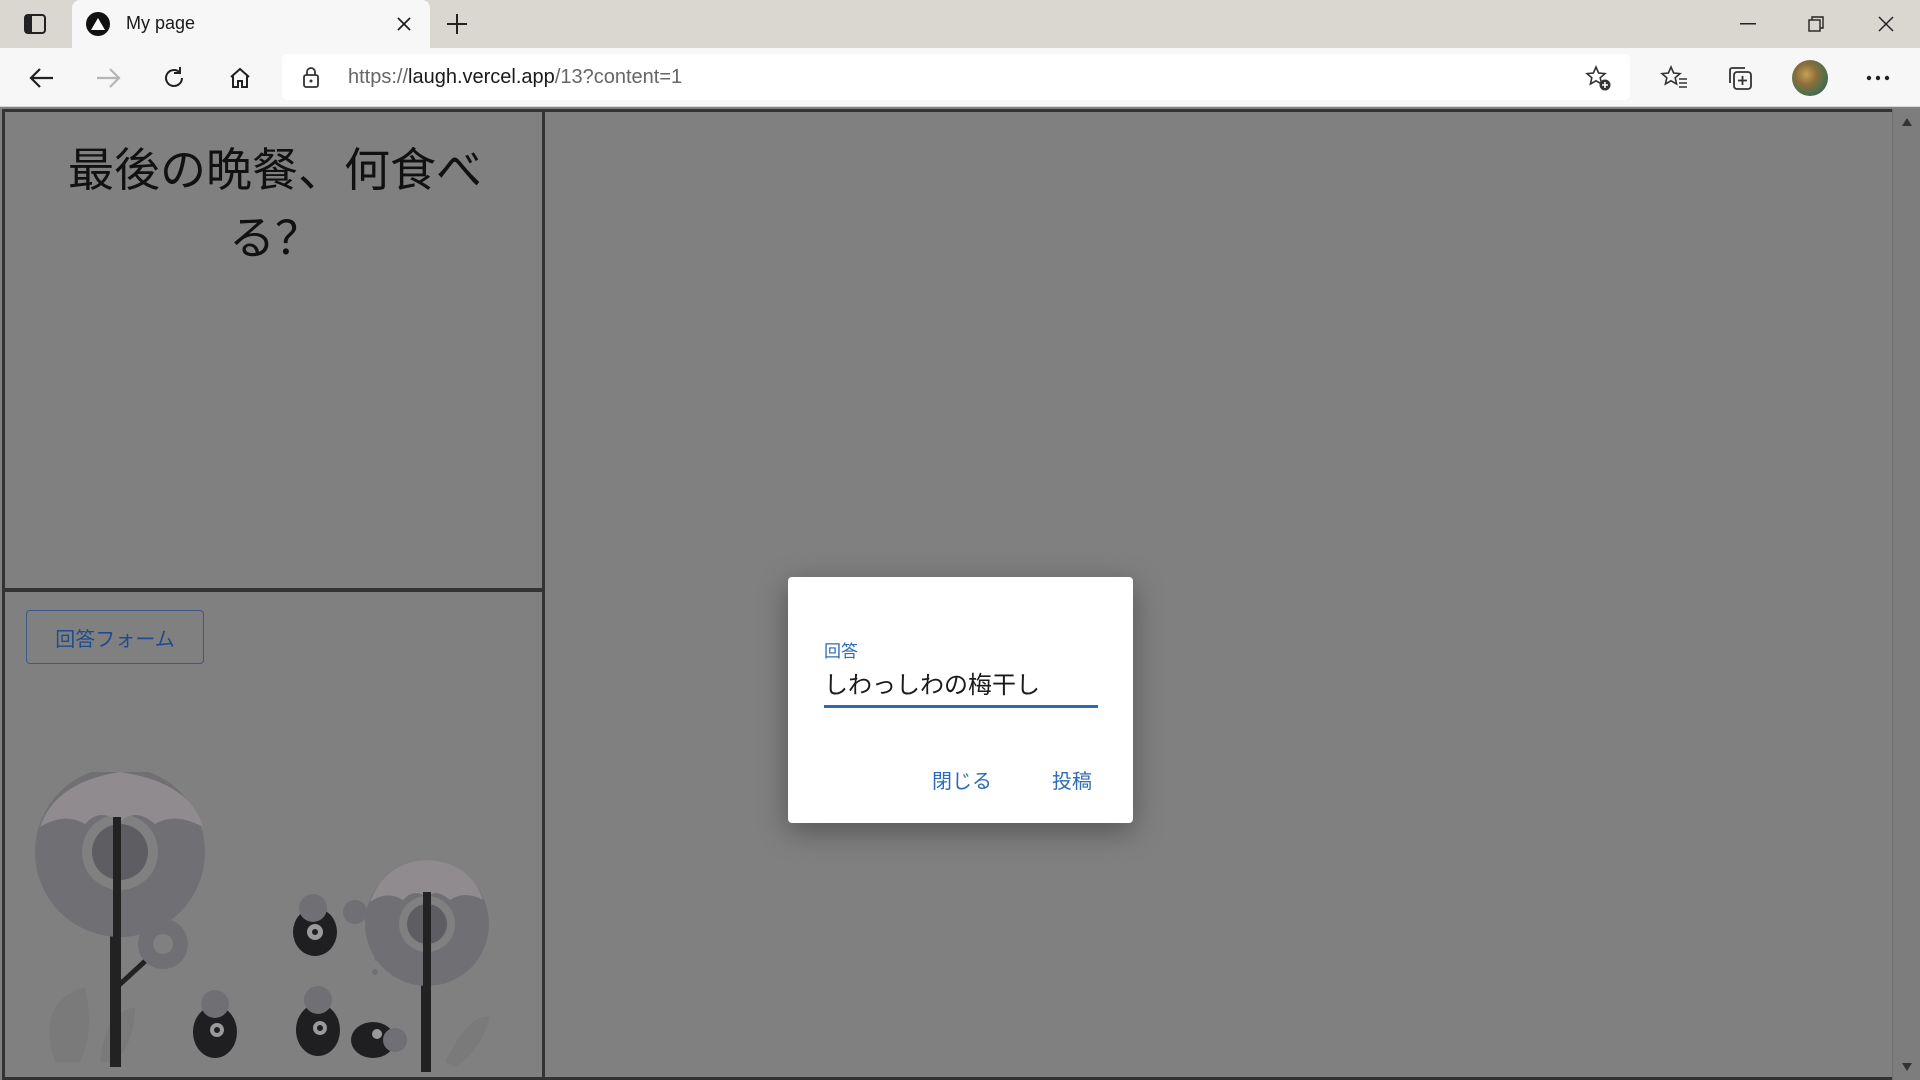 The height and width of the screenshot is (1080, 1920). Describe the element at coordinates (1907, 1067) in the screenshot. I see `scroll-down-icon` at that location.